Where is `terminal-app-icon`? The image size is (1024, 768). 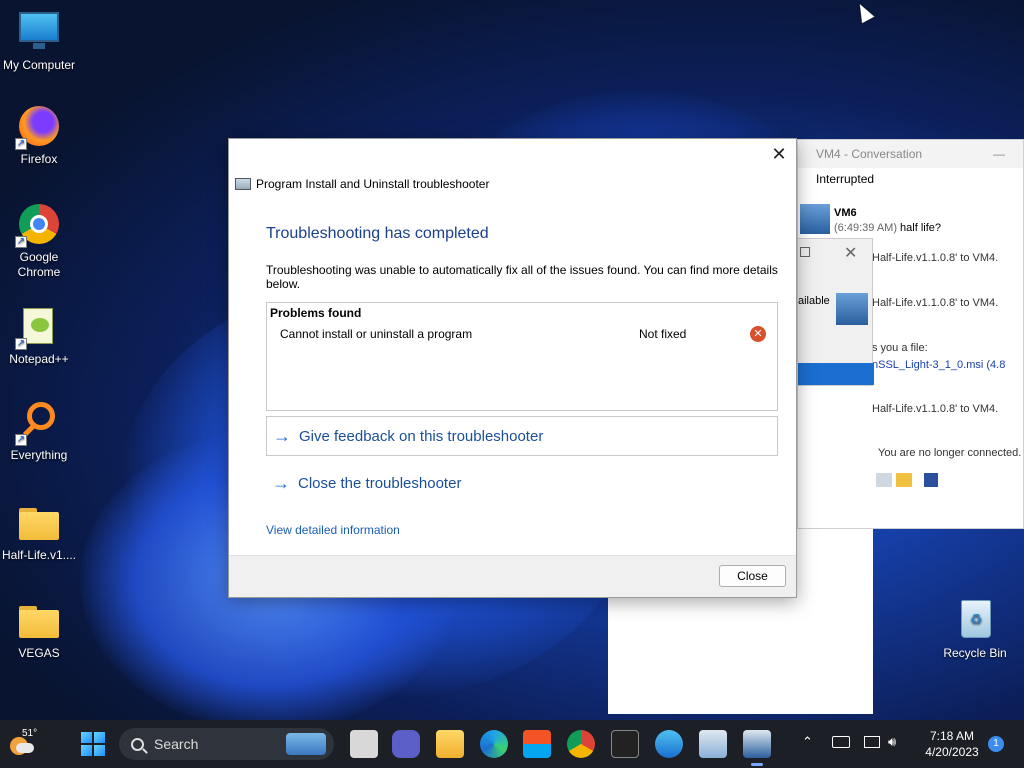 terminal-app-icon is located at coordinates (625, 744).